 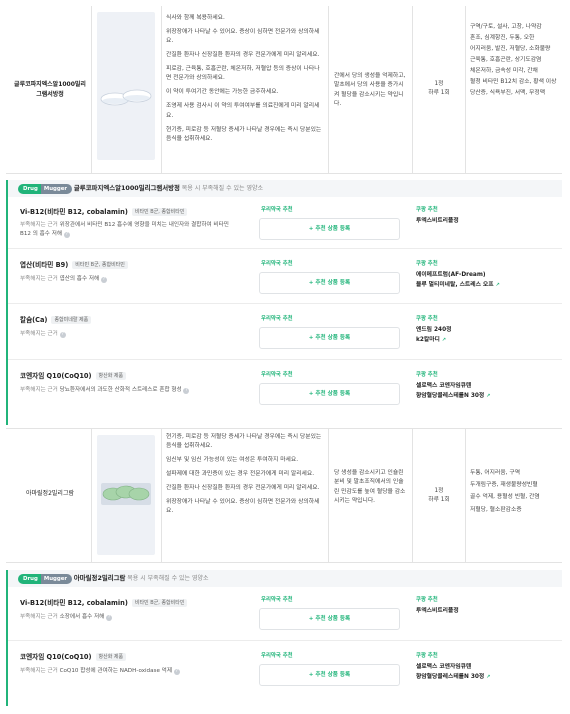 What do you see at coordinates (502, 38) in the screenshot?
I see `side-effect-line: 혼조, 심계항진, 두통, 오한` at bounding box center [502, 38].